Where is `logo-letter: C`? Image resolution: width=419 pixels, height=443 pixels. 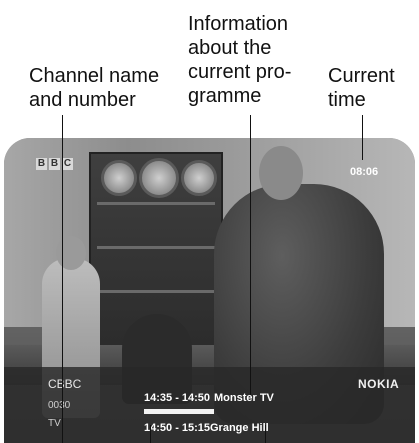
logo-letter: C is located at coordinates (67, 164).